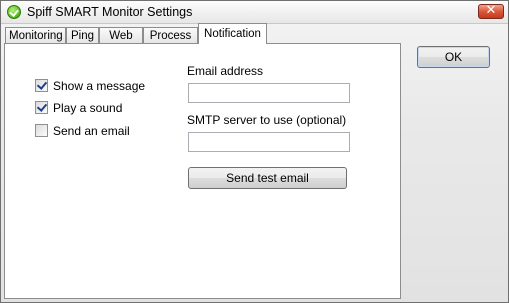 The image size is (509, 303). Describe the element at coordinates (121, 35) in the screenshot. I see `tab-web: Web` at that location.